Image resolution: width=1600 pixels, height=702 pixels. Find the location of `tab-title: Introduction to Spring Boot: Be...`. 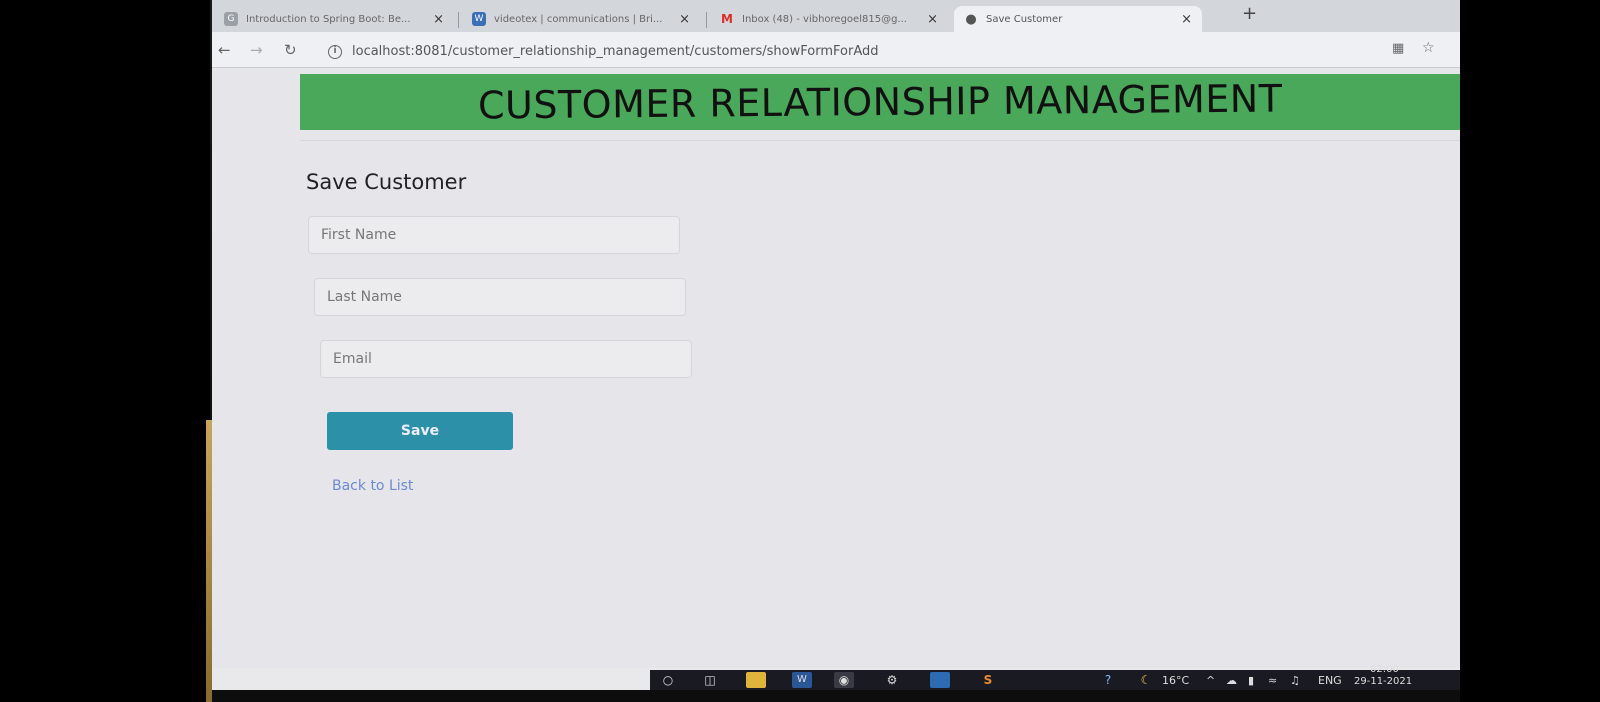

tab-title: Introduction to Spring Boot: Be... is located at coordinates (328, 19).